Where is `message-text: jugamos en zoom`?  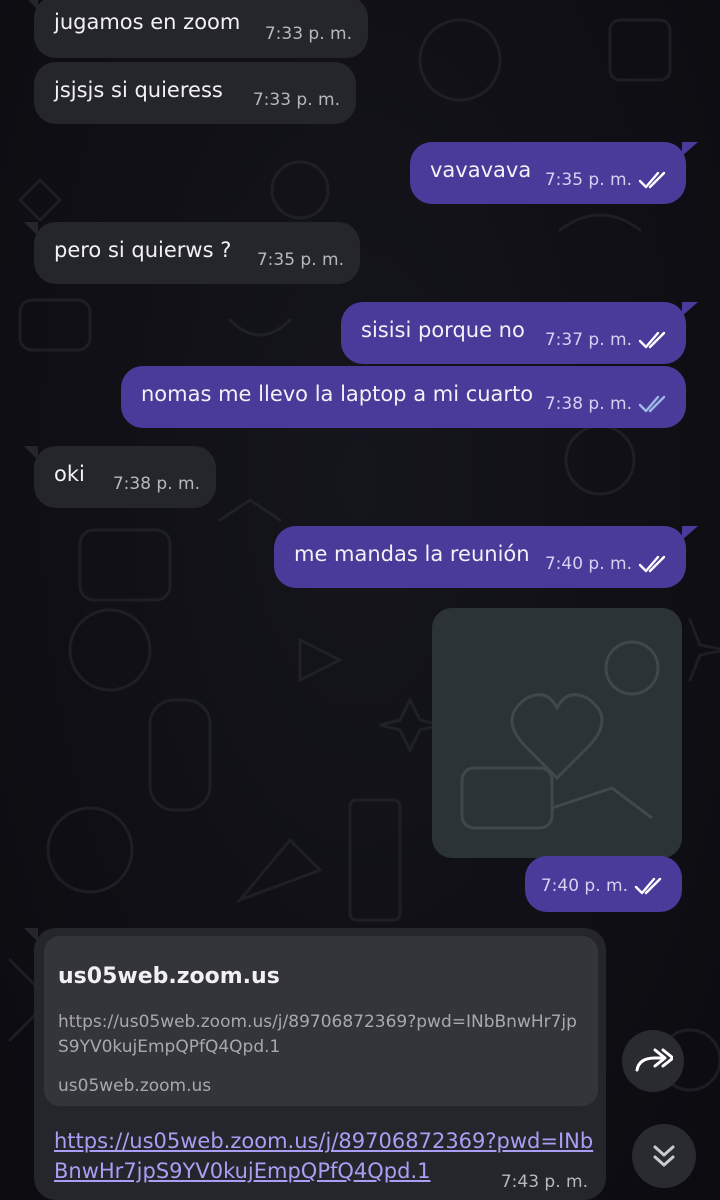
message-text: jugamos en zoom is located at coordinates (147, 22).